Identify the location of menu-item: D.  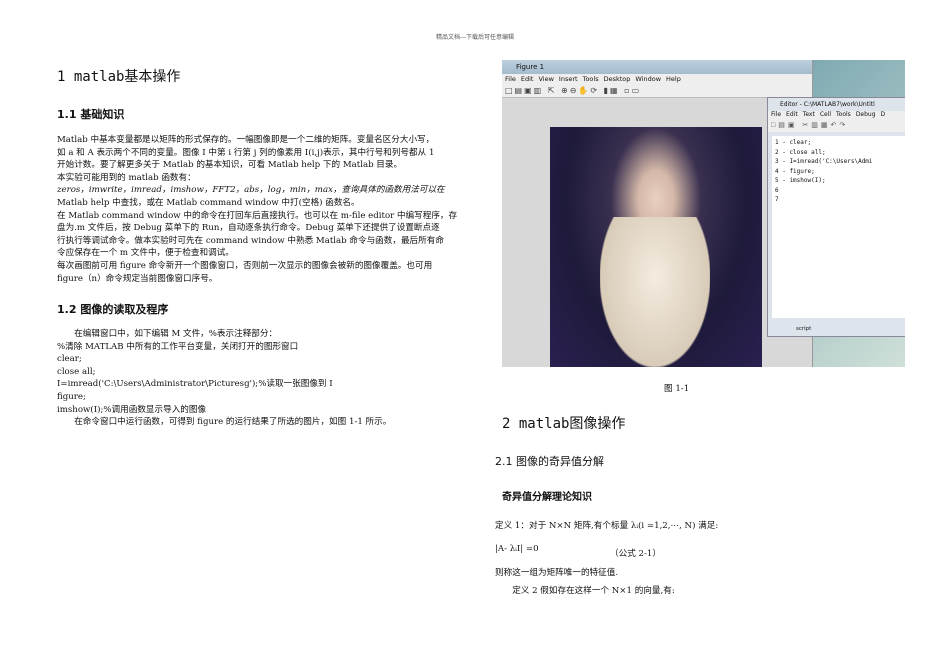
(883, 114).